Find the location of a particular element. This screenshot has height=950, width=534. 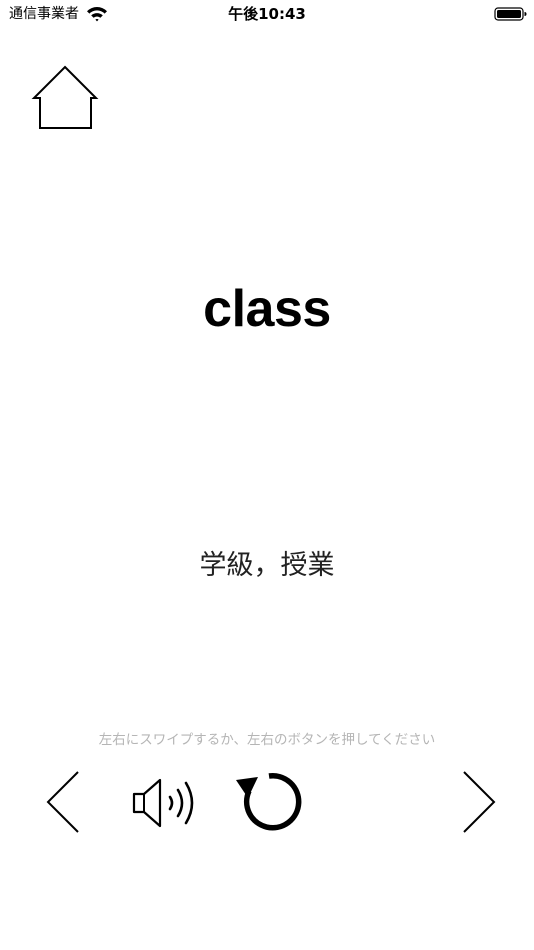

rotate-icon is located at coordinates (269, 801).